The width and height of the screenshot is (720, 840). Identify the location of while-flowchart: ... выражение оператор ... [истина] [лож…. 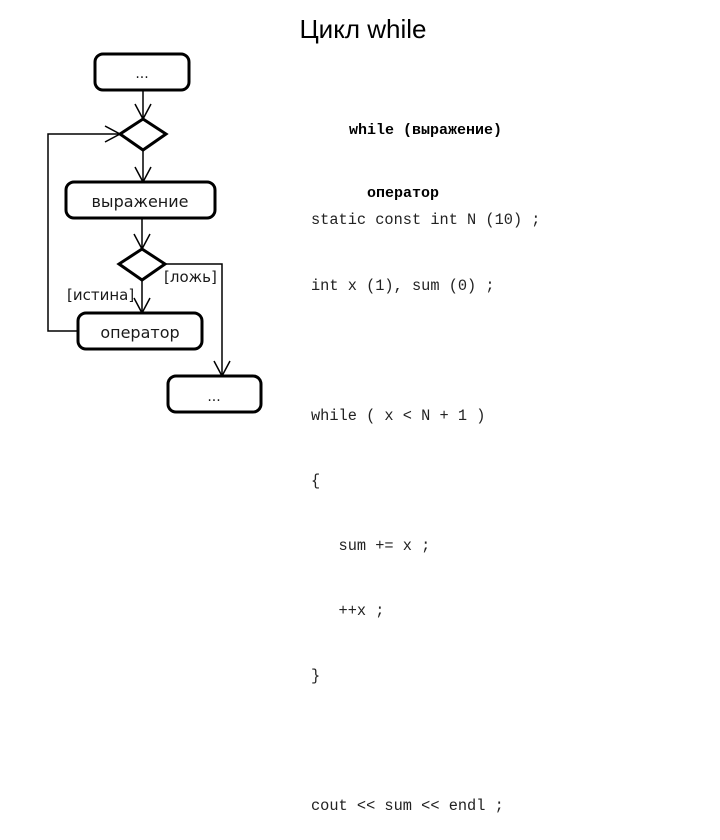
(155, 233).